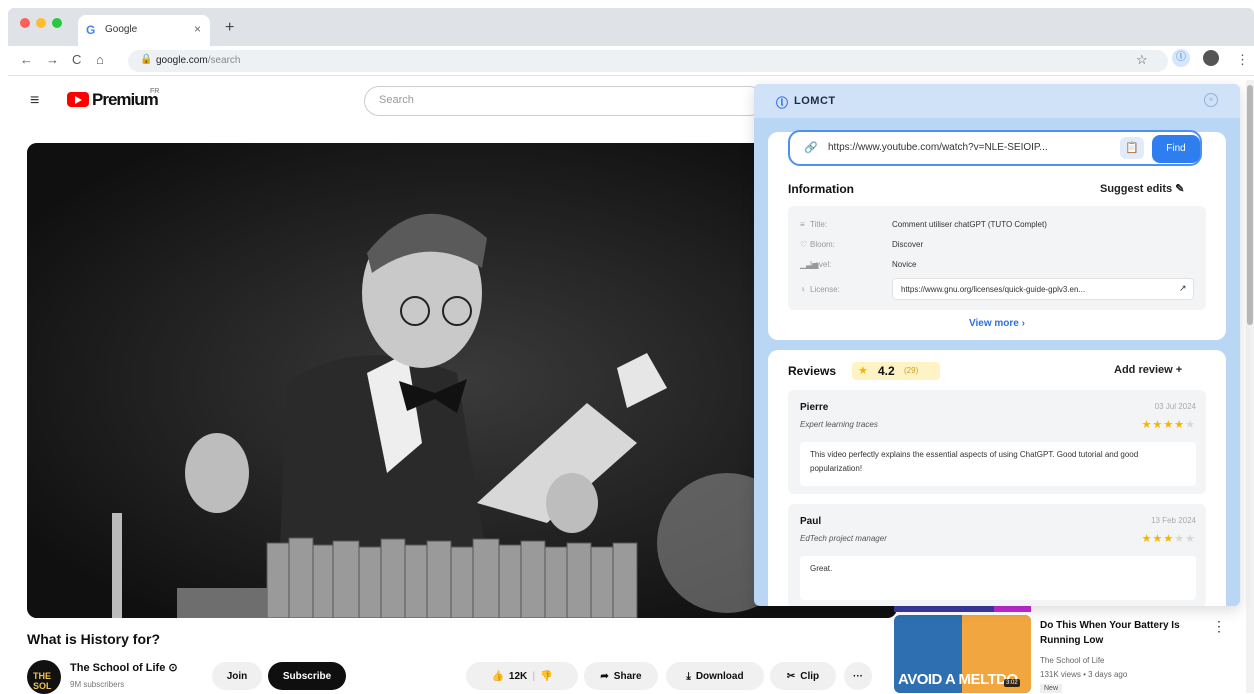 The width and height of the screenshot is (1254, 694). Describe the element at coordinates (1168, 425) in the screenshot. I see `review-stars: ★★★★★` at that location.